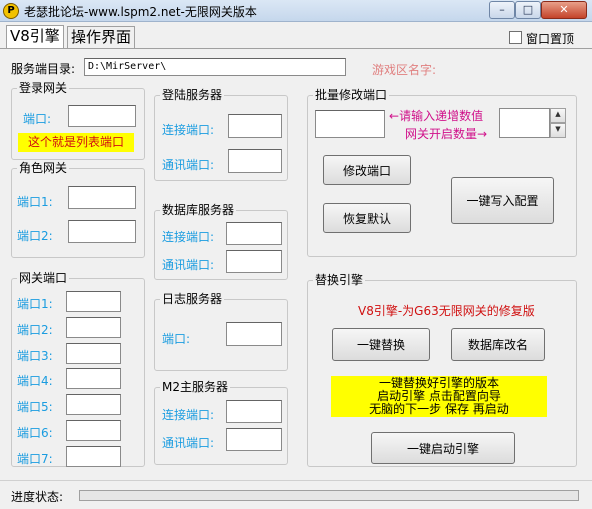 The width and height of the screenshot is (592, 509). Describe the element at coordinates (102, 231) in the screenshot. I see `role-gateway-port2-input` at that location.